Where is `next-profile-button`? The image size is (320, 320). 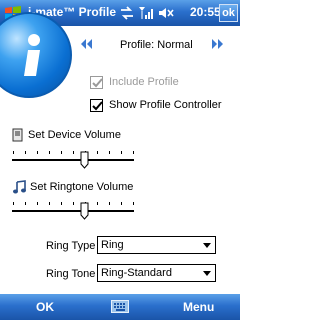 next-profile-button is located at coordinates (218, 45).